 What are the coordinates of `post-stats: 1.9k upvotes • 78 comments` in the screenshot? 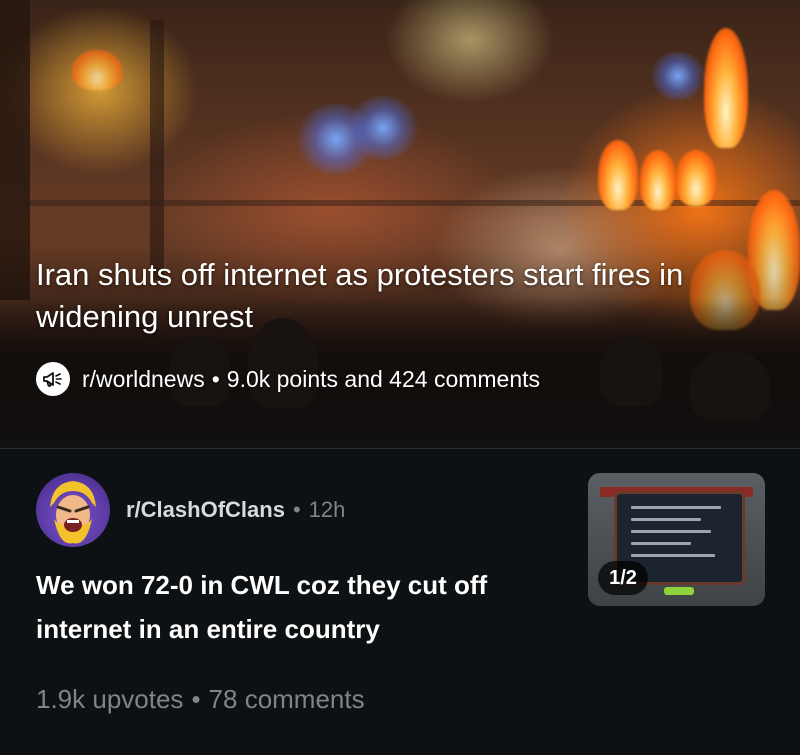 It's located at (200, 699).